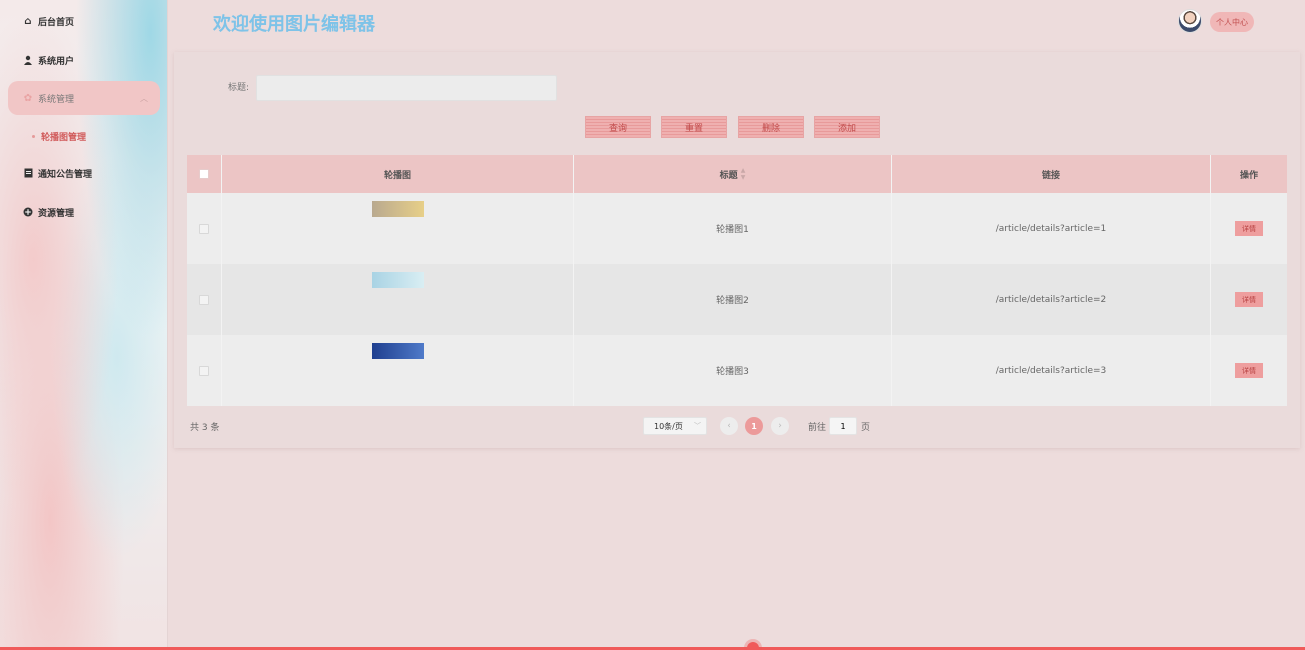 The height and width of the screenshot is (650, 1305). I want to click on sort-icon: ▲ ▼, so click(743, 174).